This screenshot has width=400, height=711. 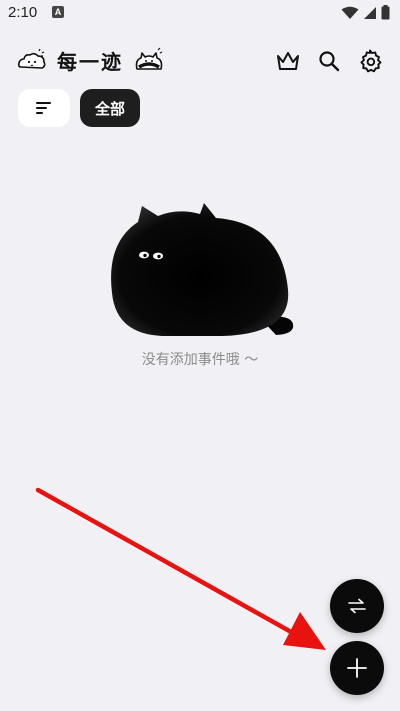 I want to click on wifi-icon, so click(x=350, y=12).